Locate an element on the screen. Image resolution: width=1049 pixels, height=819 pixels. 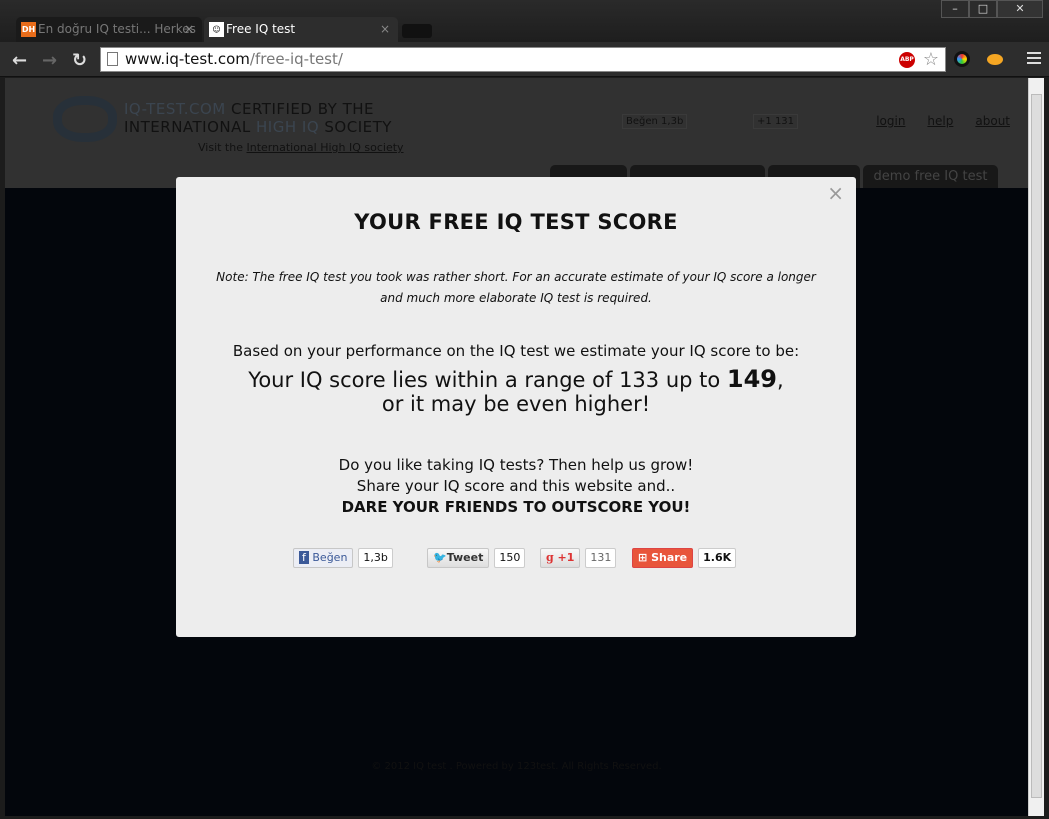
modal-title: YOUR FREE IQ TEST SCORE is located at coordinates (516, 222).